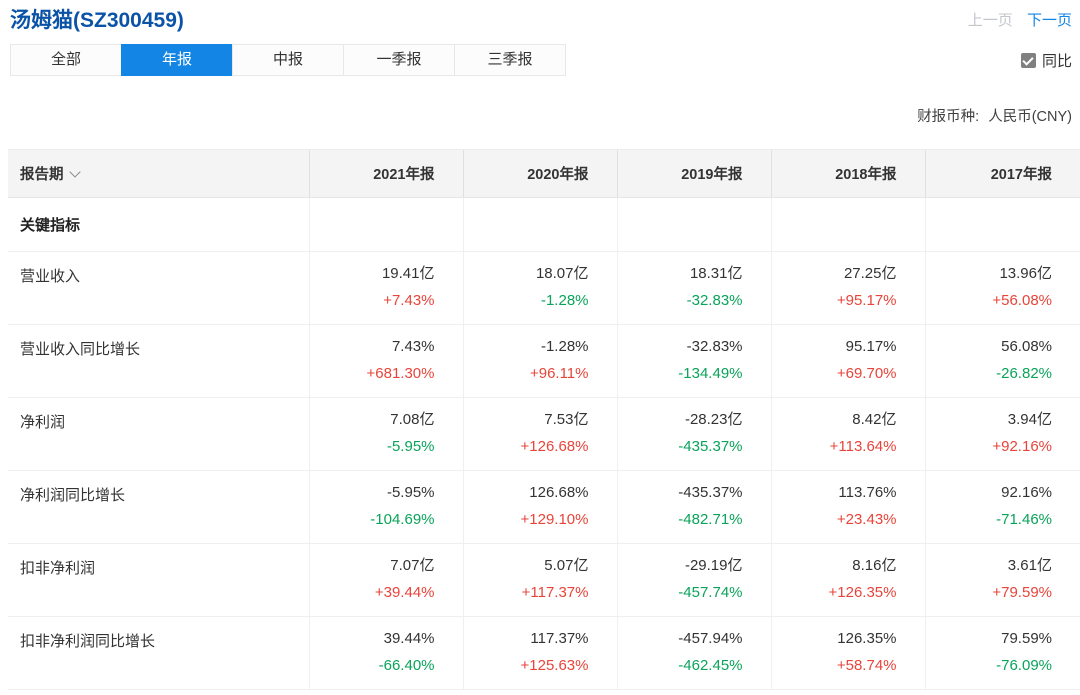  What do you see at coordinates (847, 507) in the screenshot?
I see `data-cell: 113.76% +23.43%` at bounding box center [847, 507].